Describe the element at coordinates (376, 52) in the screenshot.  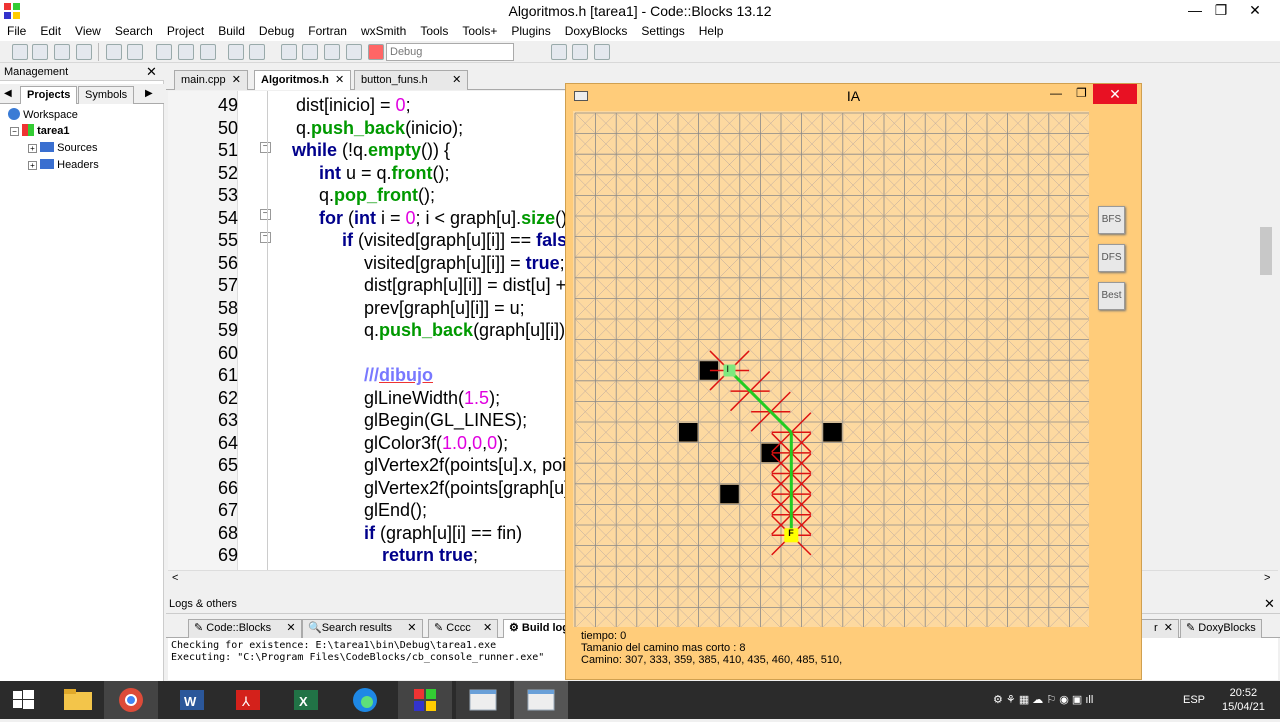
I see `abort-icon` at that location.